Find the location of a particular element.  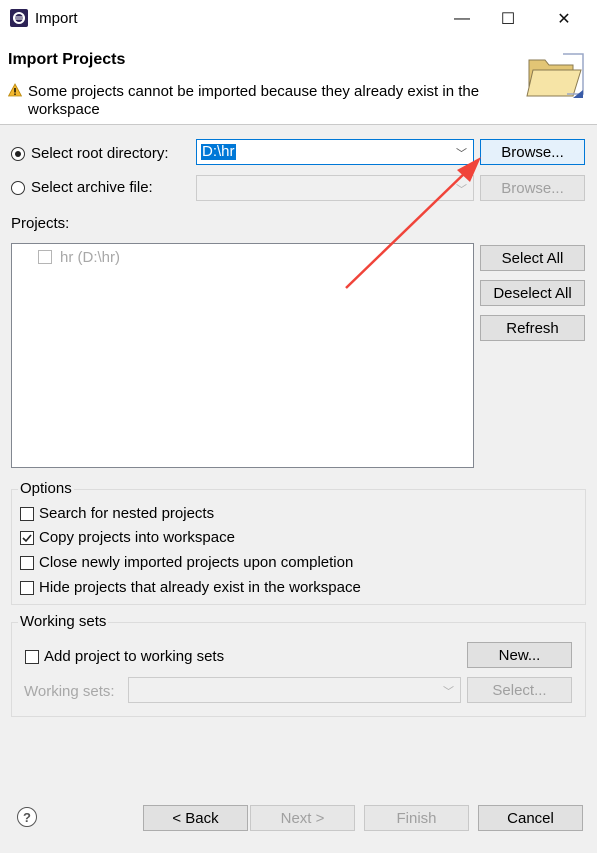

nested-projects-checkbox is located at coordinates (27, 514).